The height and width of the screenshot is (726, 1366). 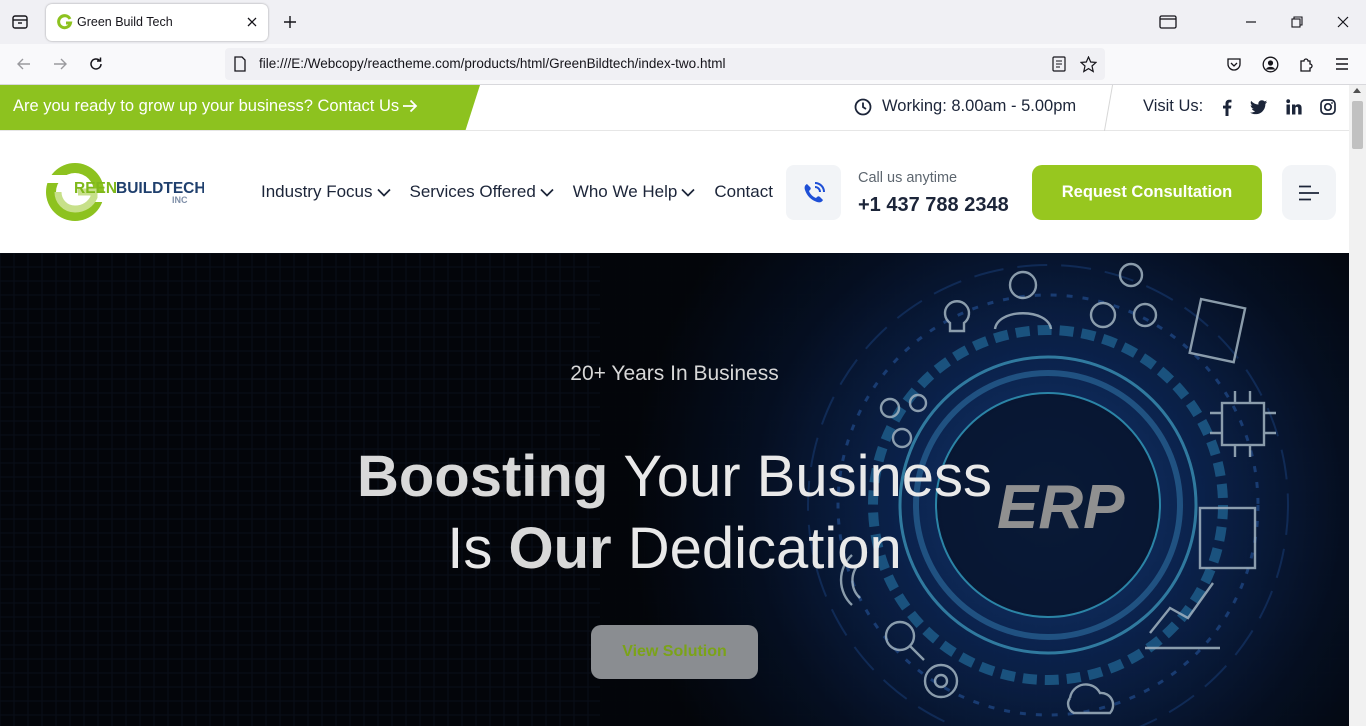 I want to click on instagram-icon, so click(x=1328, y=107).